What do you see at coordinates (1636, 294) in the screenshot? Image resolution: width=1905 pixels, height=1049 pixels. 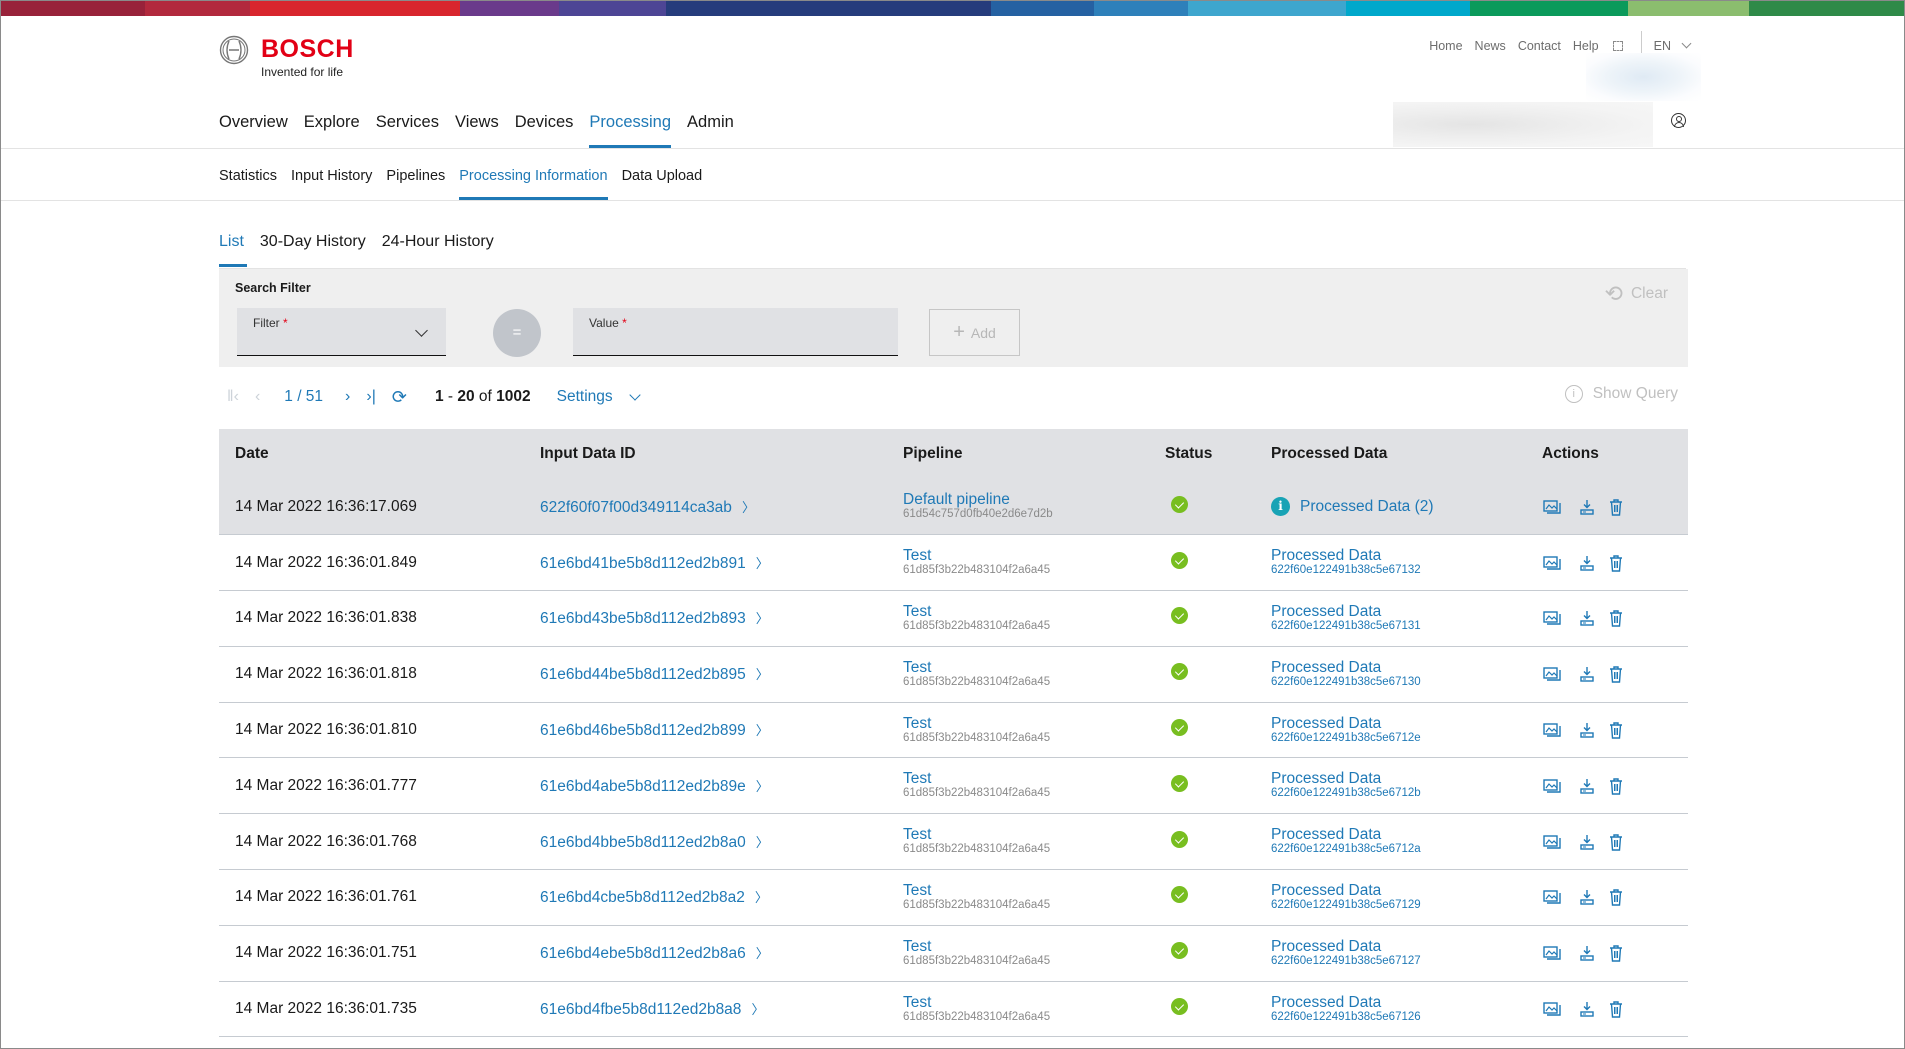 I see `clear-button: ⟲ Clear` at bounding box center [1636, 294].